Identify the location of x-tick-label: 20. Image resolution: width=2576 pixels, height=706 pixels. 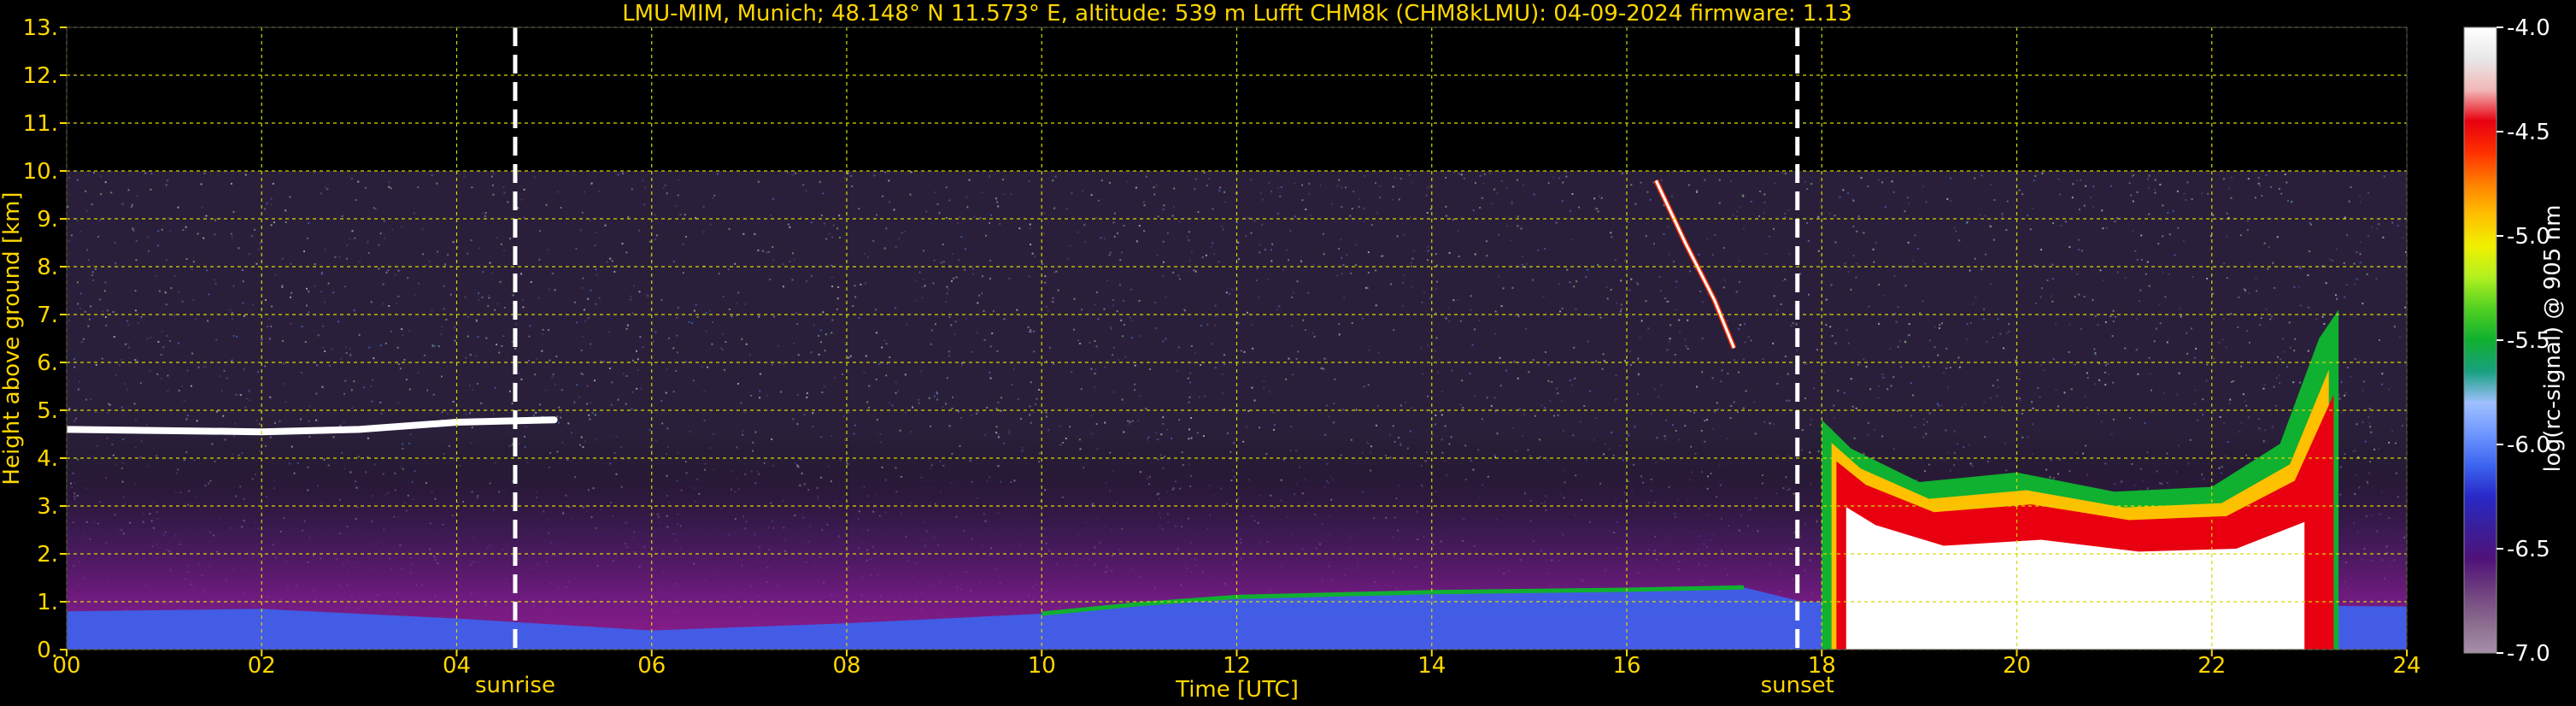
(2017, 666).